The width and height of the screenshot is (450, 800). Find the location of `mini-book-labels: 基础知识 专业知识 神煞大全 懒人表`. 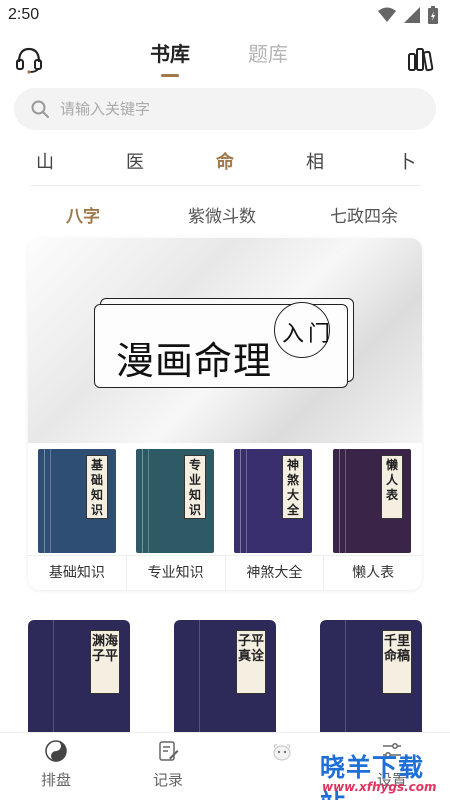

mini-book-labels: 基础知识 专业知识 神煞大全 懒人表 is located at coordinates (225, 572).